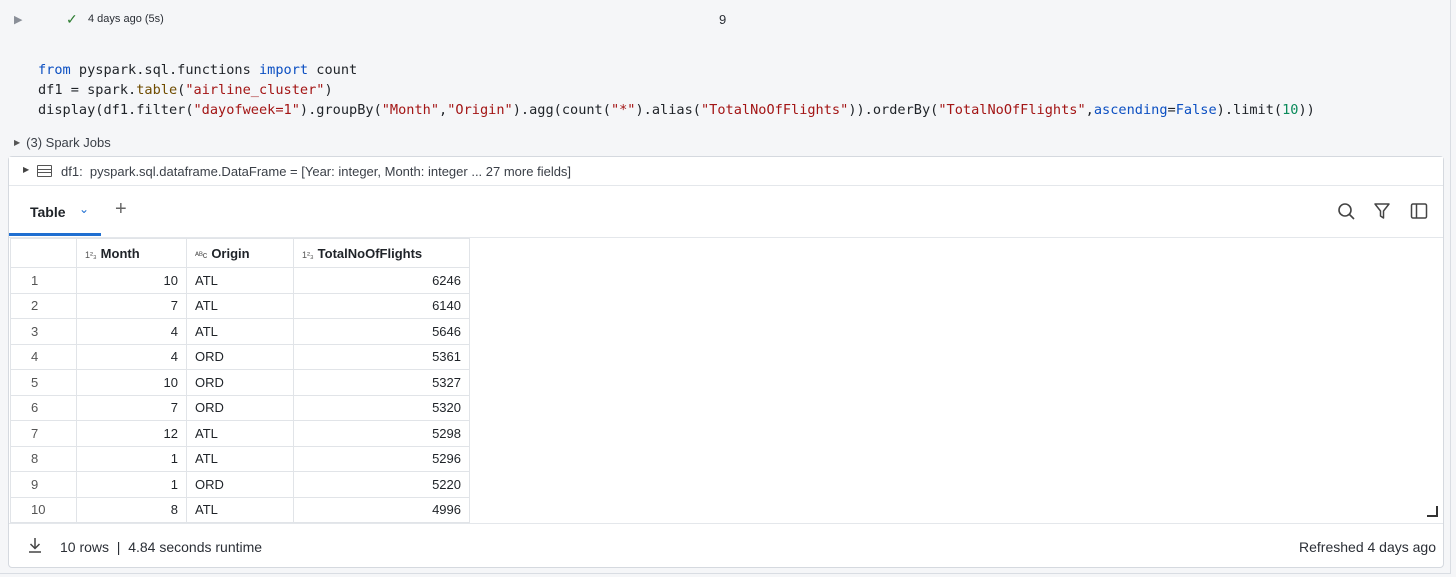  I want to click on row-index-cell: 2, so click(43, 305).